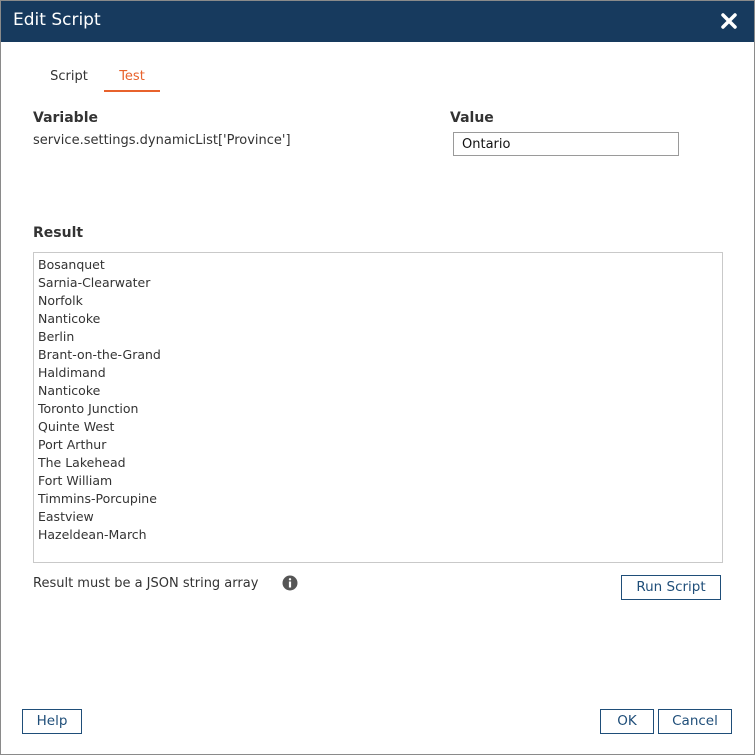 The height and width of the screenshot is (755, 755). What do you see at coordinates (52, 721) in the screenshot?
I see `help-button: Help` at bounding box center [52, 721].